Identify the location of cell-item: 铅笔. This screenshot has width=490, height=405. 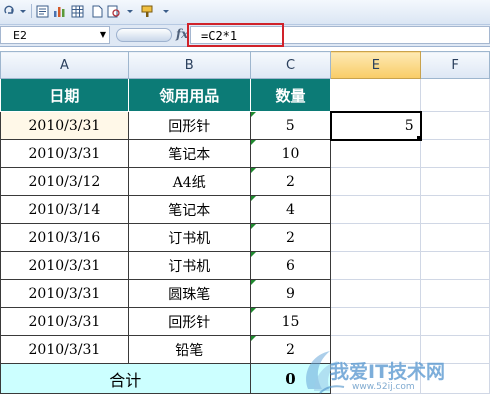
(189, 349).